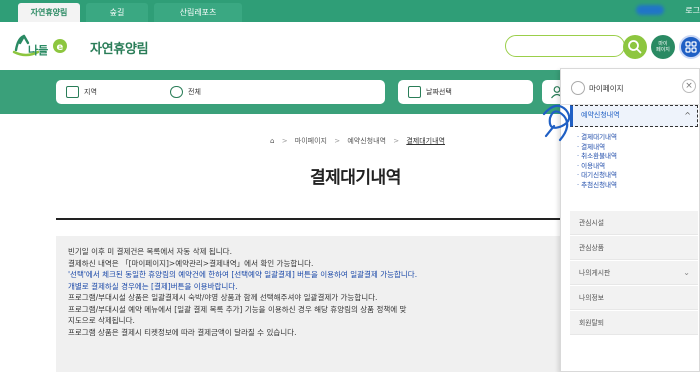 The height and width of the screenshot is (372, 700). Describe the element at coordinates (578, 88) in the screenshot. I see `user-avatar-icon` at that location.